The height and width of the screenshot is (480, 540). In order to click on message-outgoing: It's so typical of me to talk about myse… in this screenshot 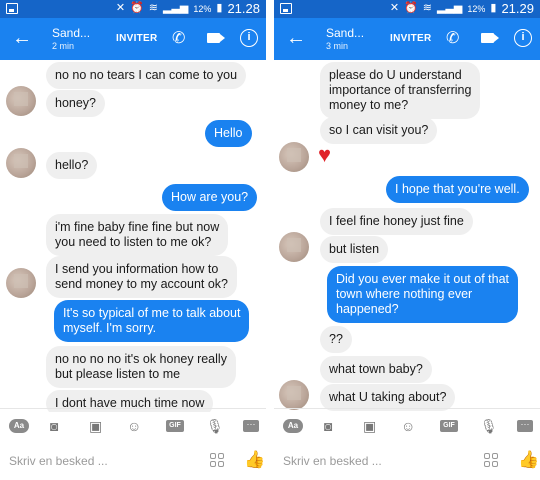, I will do `click(152, 321)`.